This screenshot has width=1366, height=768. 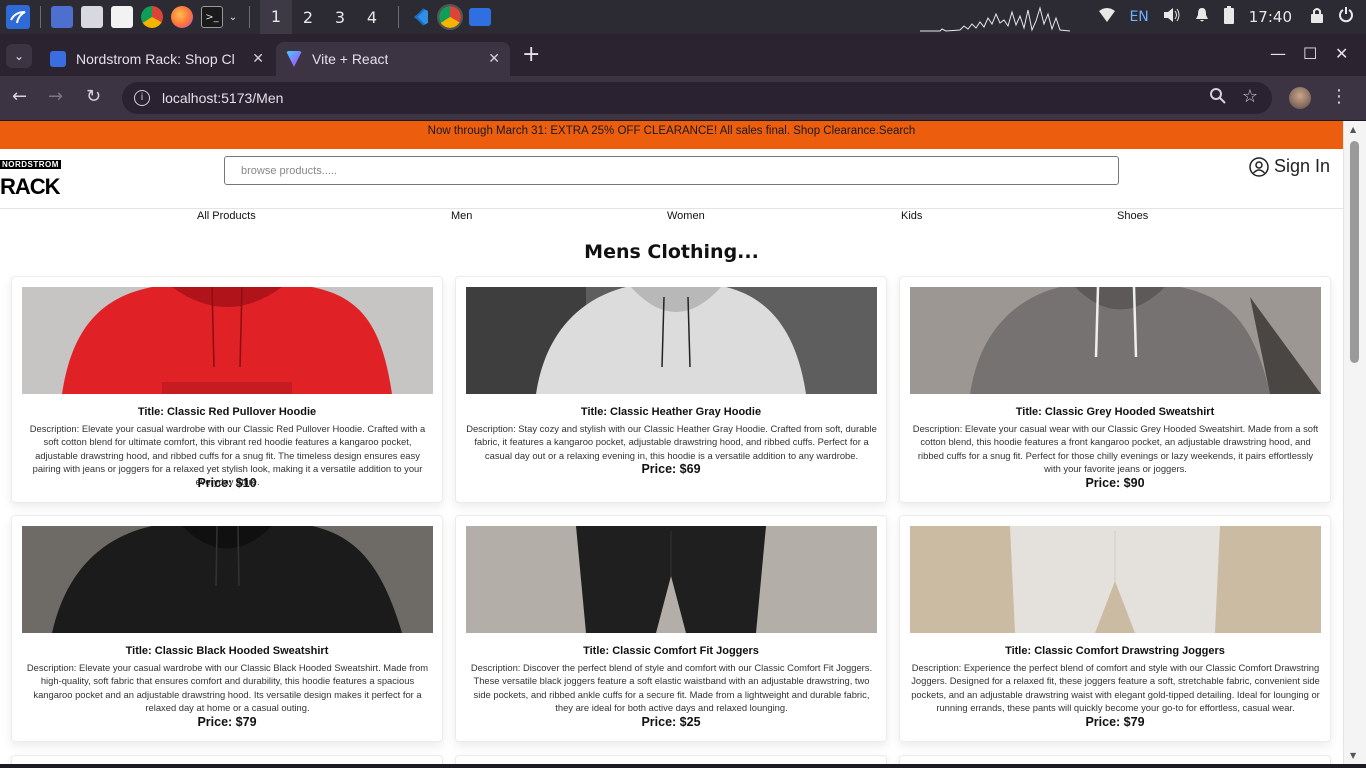 What do you see at coordinates (1107, 17) in the screenshot?
I see `wifi-icon` at bounding box center [1107, 17].